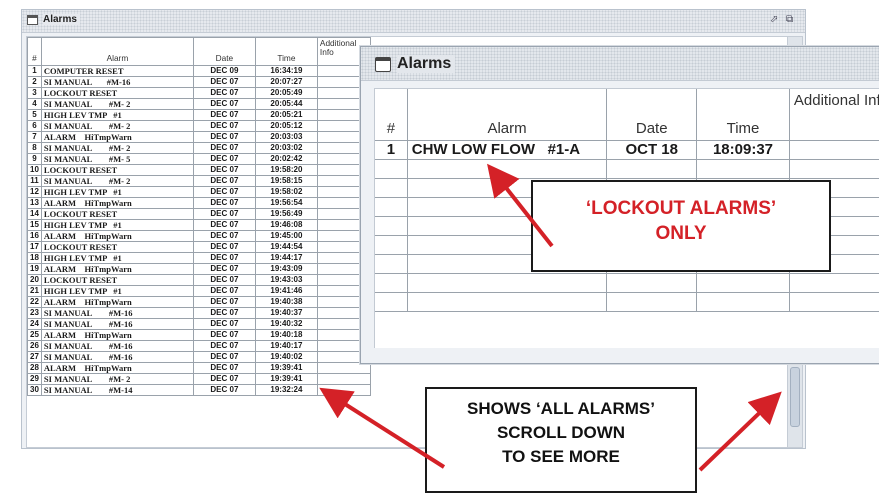  What do you see at coordinates (286, 170) in the screenshot?
I see `alarm-time: 19:58:20` at bounding box center [286, 170].